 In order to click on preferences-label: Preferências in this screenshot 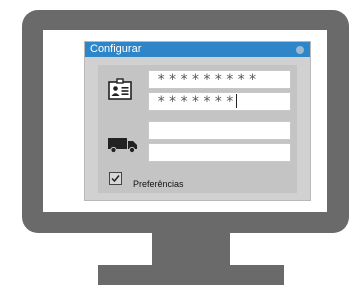, I will do `click(158, 184)`.